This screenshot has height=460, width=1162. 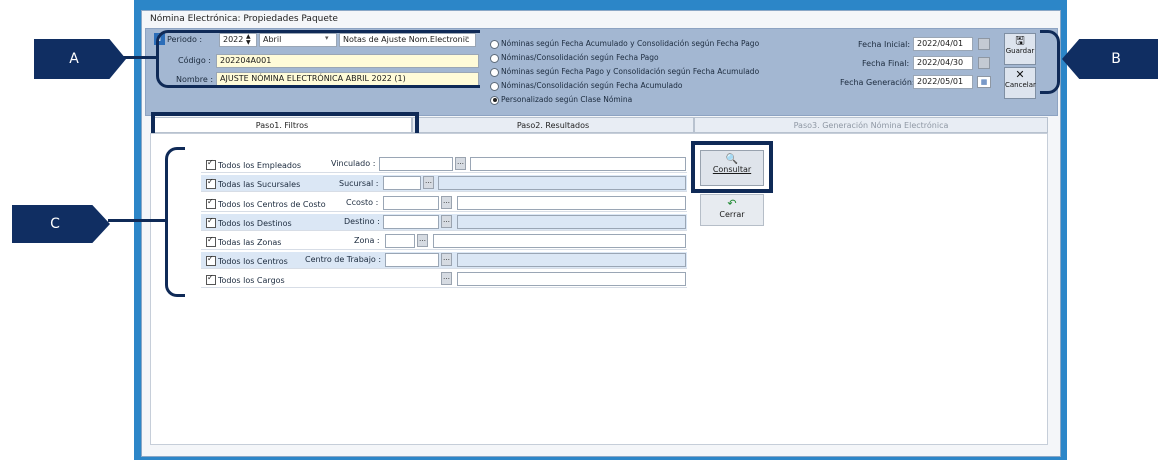 What do you see at coordinates (359, 183) in the screenshot?
I see `field-label-sucursal: Sucursal :` at bounding box center [359, 183].